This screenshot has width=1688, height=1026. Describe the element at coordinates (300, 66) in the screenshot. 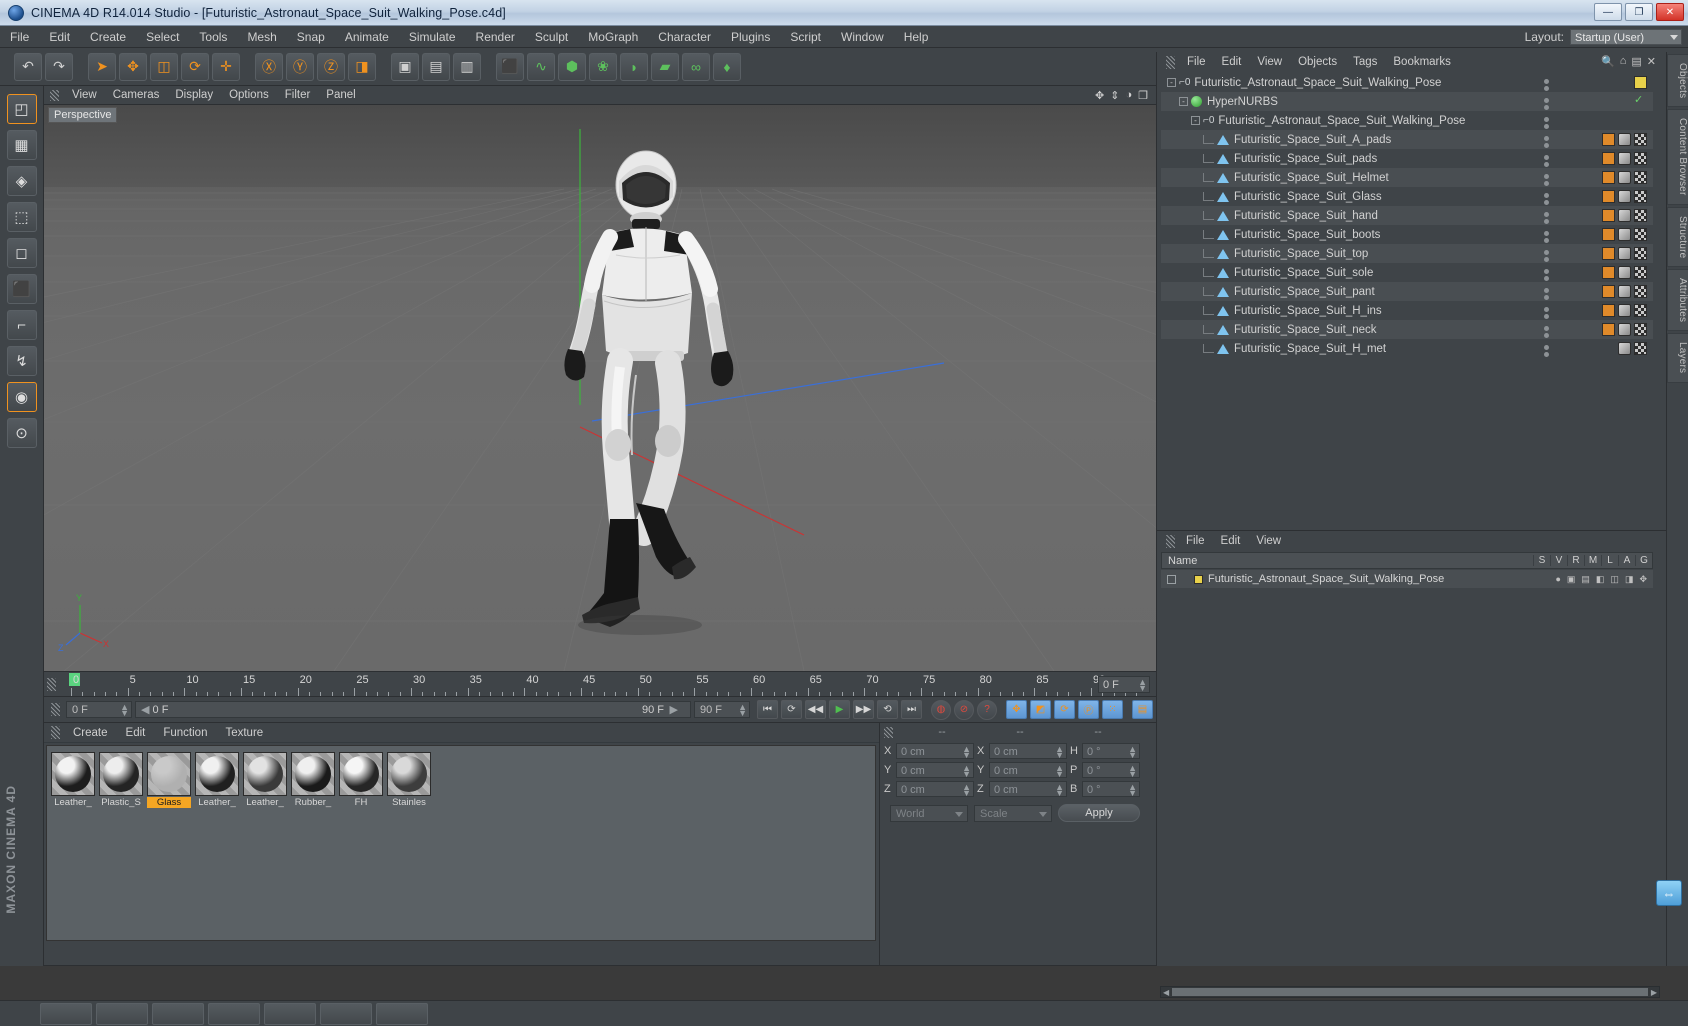

I see `lock-y-axis: Ⓨ` at that location.